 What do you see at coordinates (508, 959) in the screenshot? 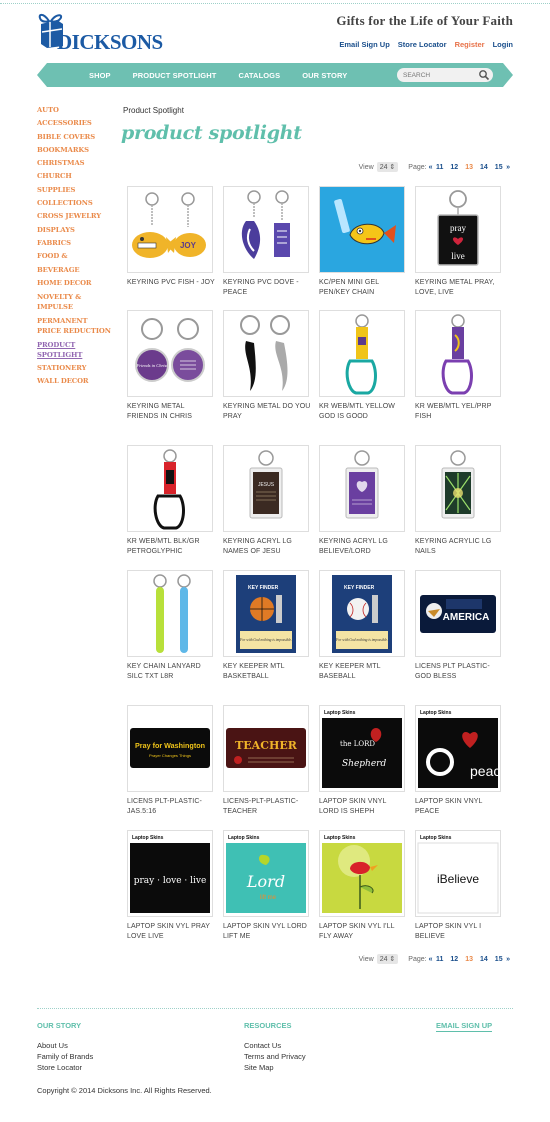
I see `next-page-link: »` at bounding box center [508, 959].